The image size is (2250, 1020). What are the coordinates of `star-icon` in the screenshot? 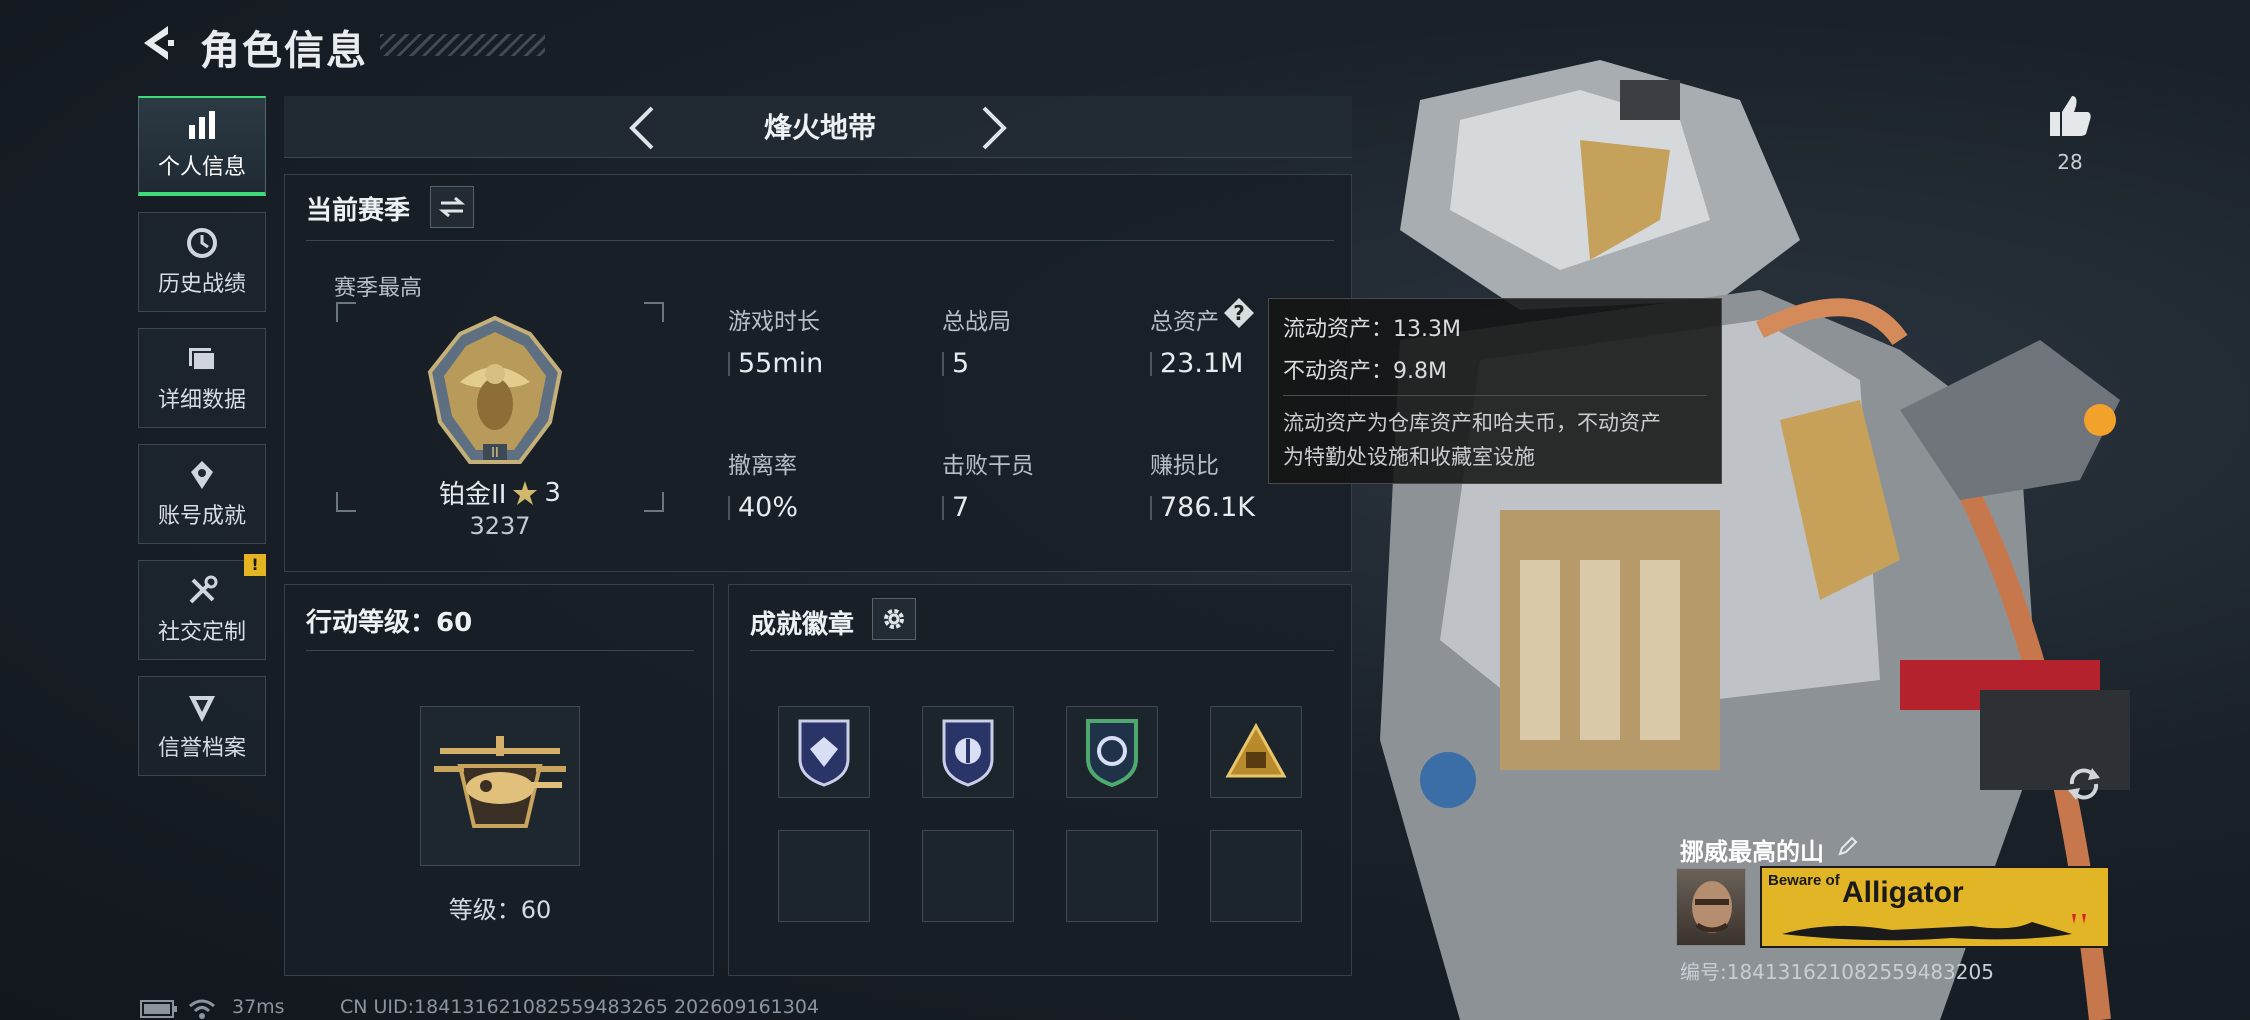 It's located at (525, 492).